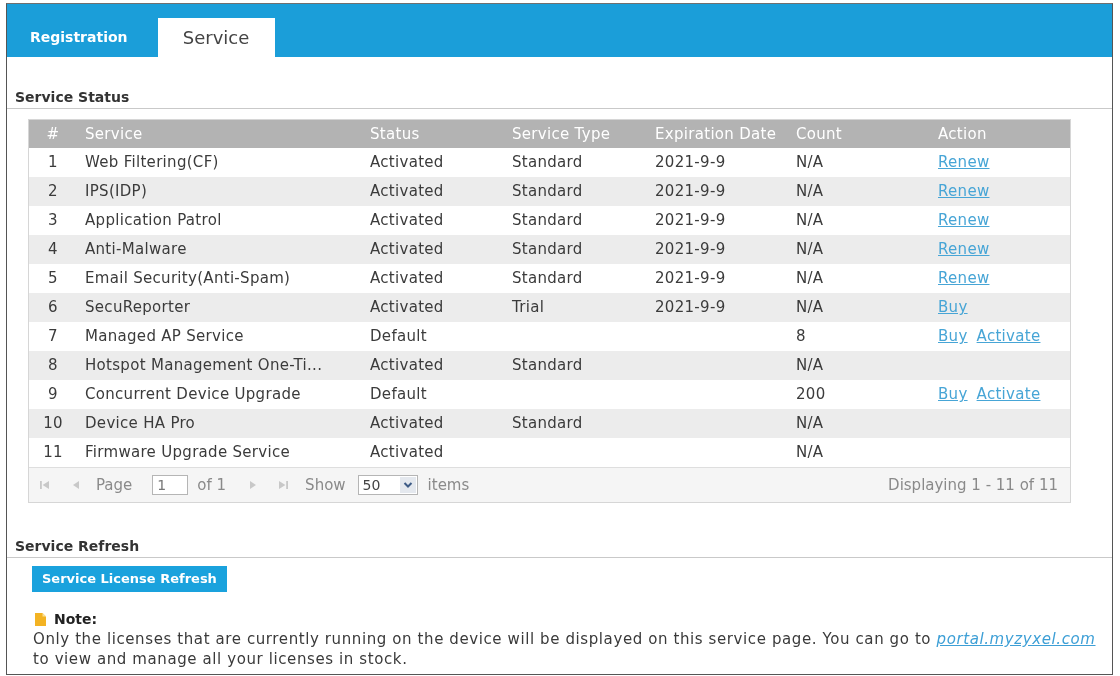  Describe the element at coordinates (72, 97) in the screenshot. I see `section-title: Service Status` at that location.